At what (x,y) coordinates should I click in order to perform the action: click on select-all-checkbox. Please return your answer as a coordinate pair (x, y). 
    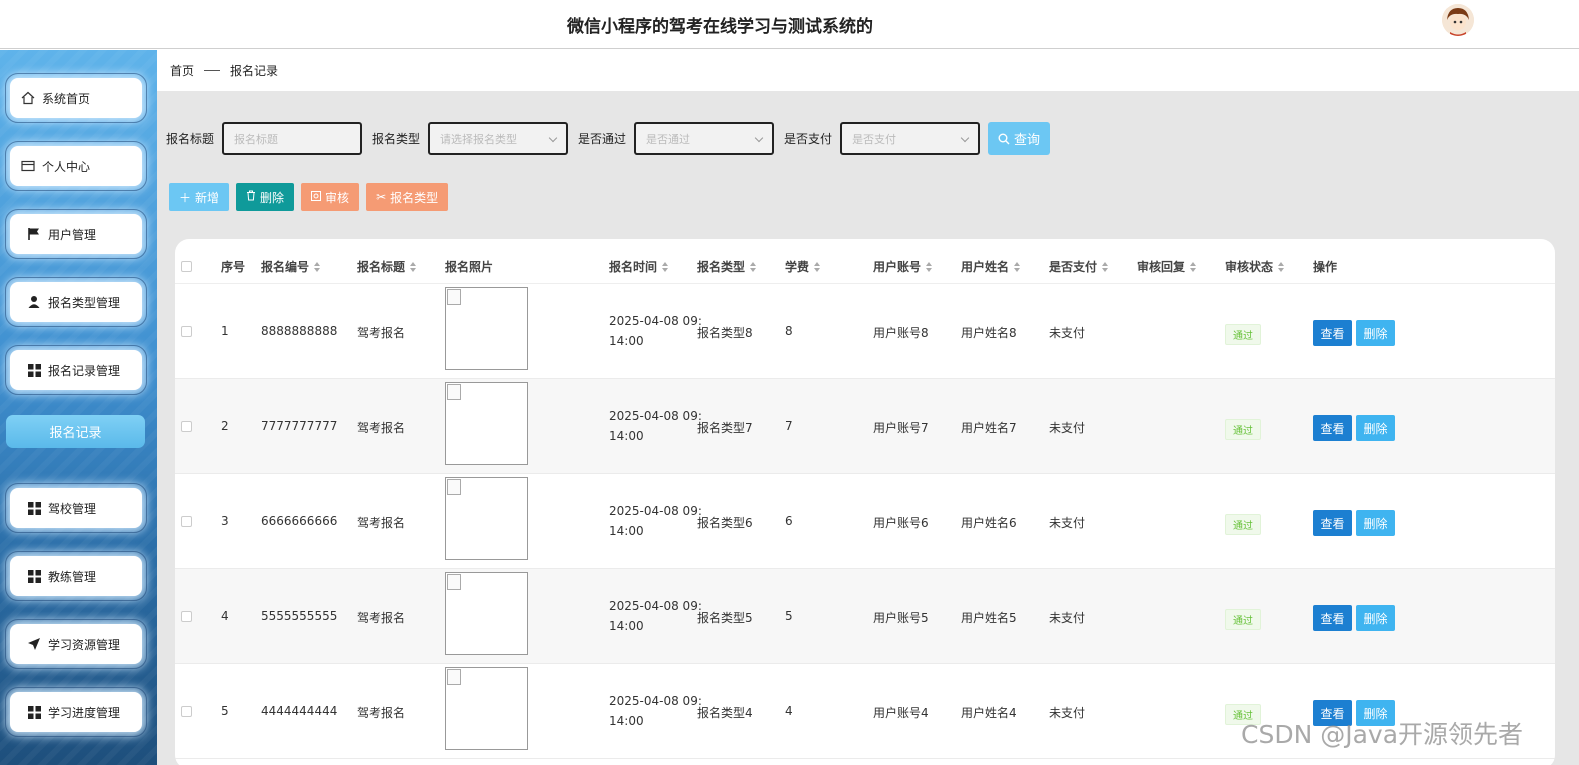
    Looking at the image, I should click on (186, 266).